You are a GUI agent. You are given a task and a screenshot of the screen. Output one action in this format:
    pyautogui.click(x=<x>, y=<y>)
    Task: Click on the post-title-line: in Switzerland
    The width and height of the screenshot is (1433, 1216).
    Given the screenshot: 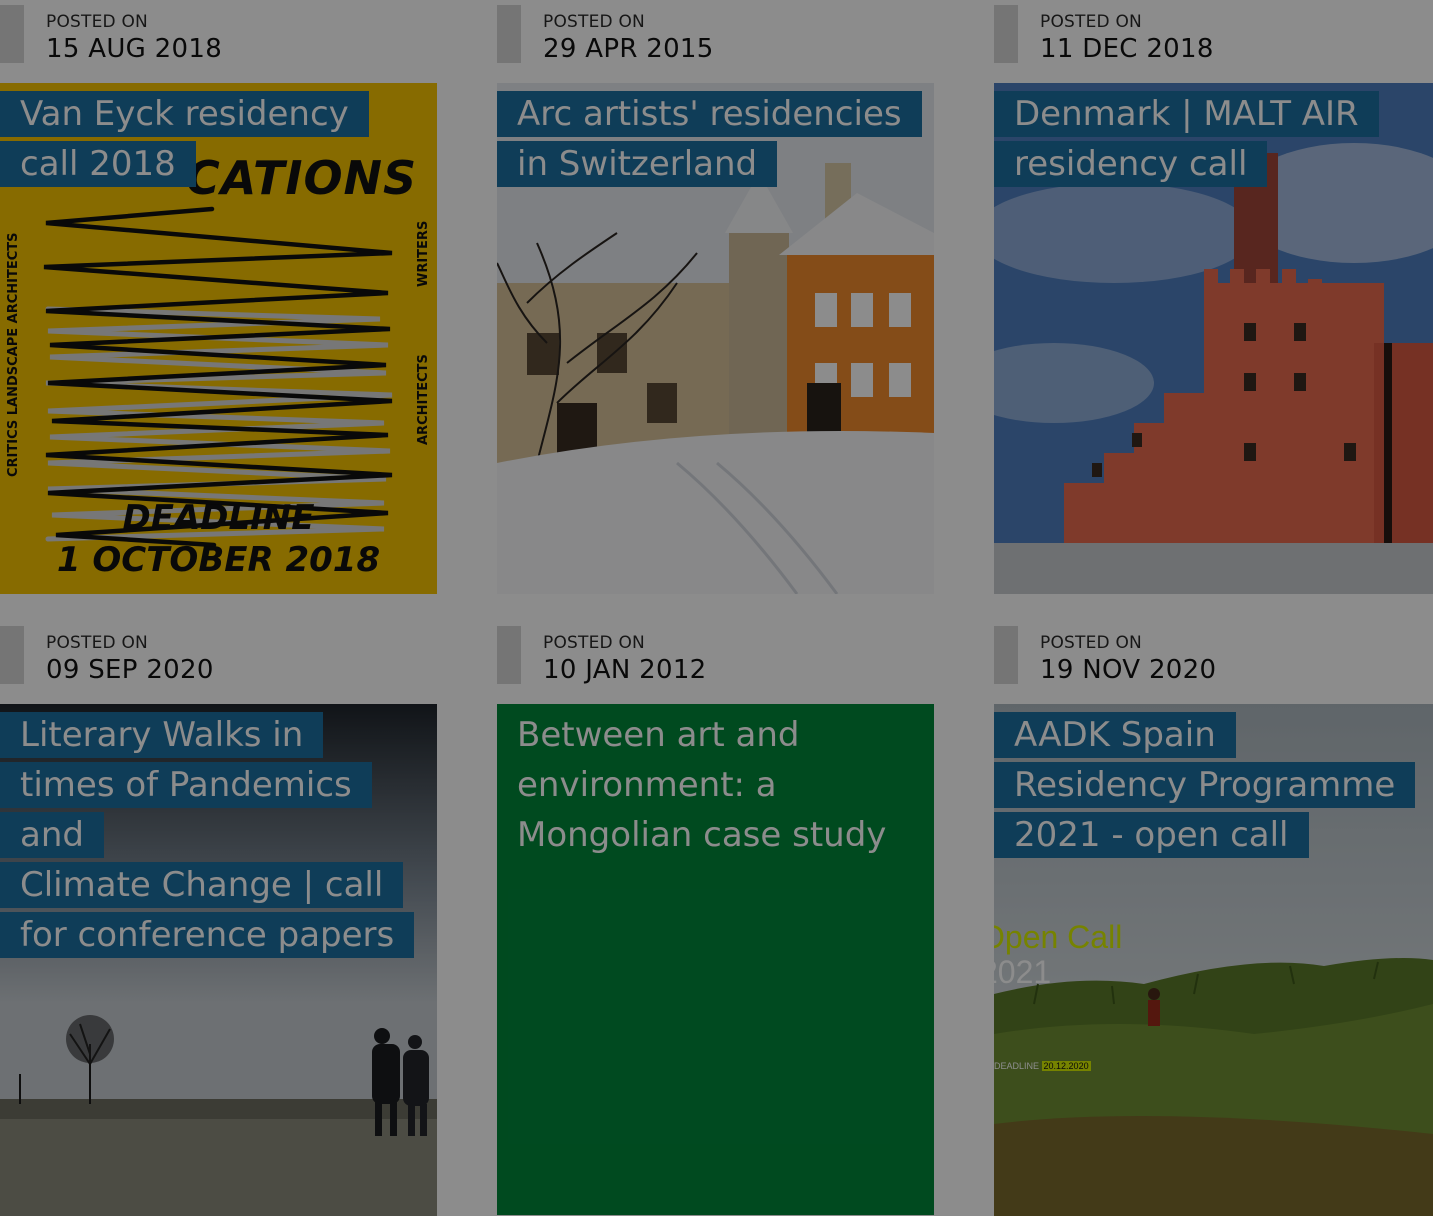 What is the action you would take?
    pyautogui.click(x=637, y=164)
    